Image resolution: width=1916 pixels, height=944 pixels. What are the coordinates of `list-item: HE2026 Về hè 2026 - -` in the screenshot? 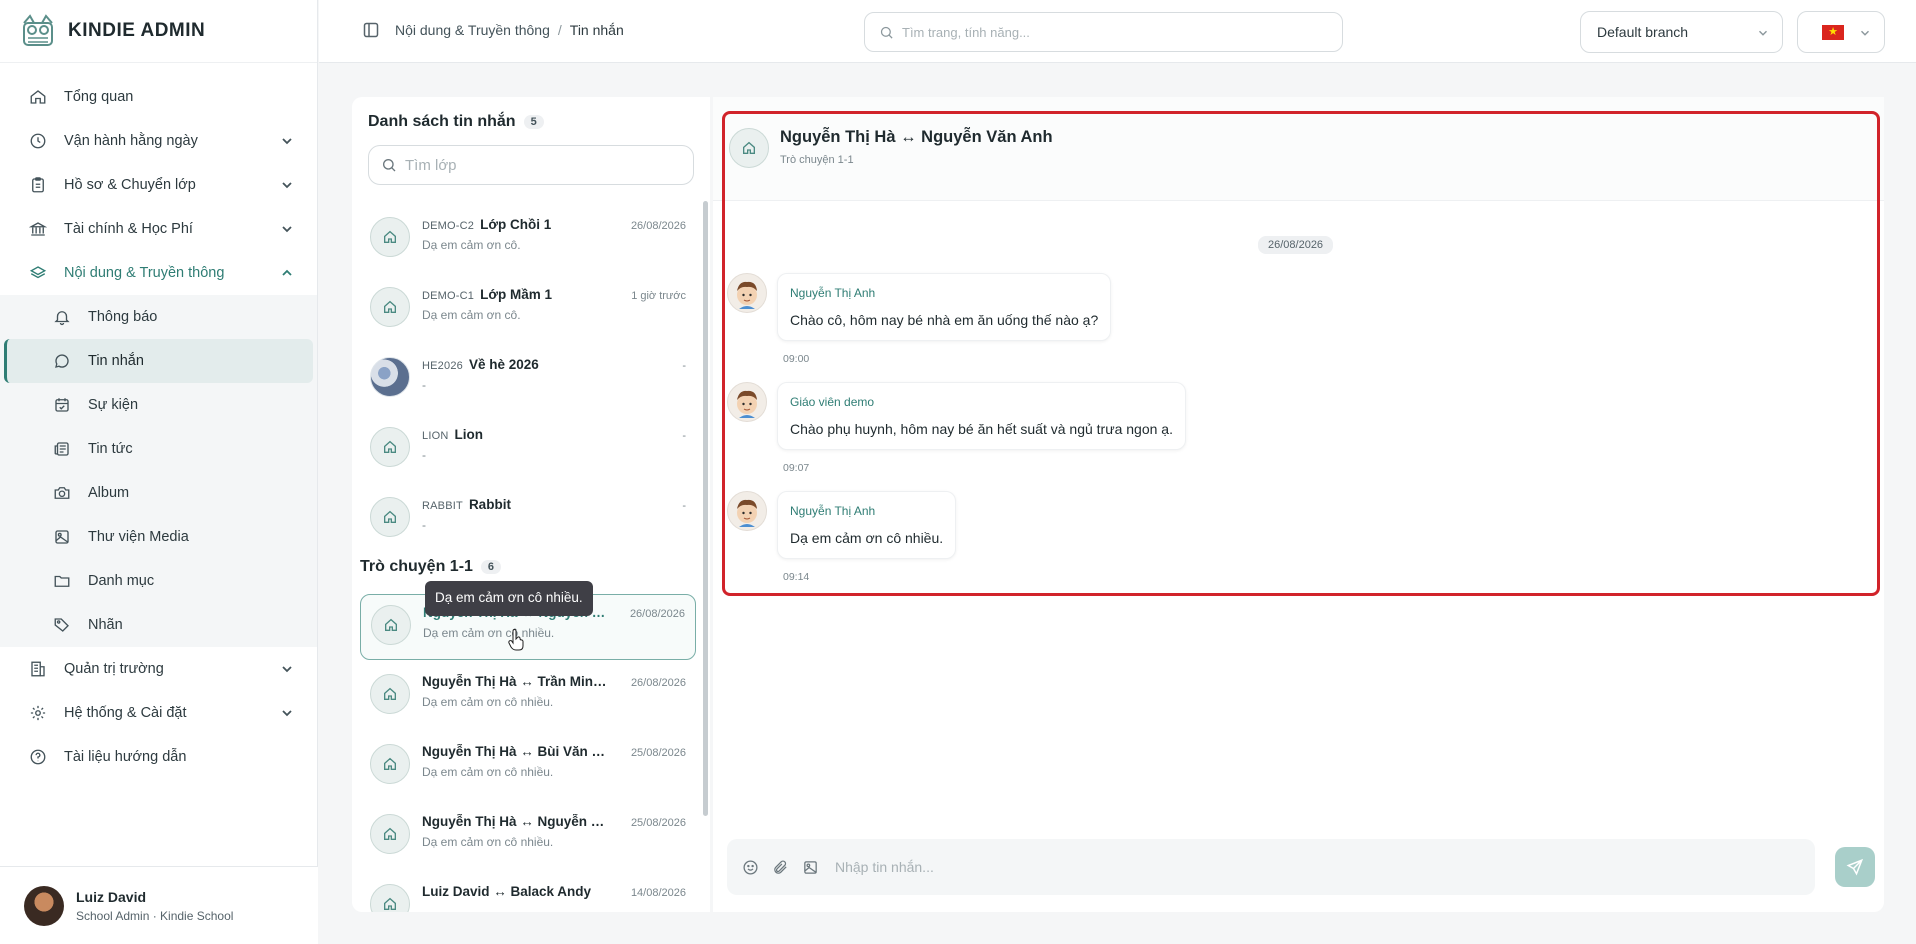 It's located at (528, 380).